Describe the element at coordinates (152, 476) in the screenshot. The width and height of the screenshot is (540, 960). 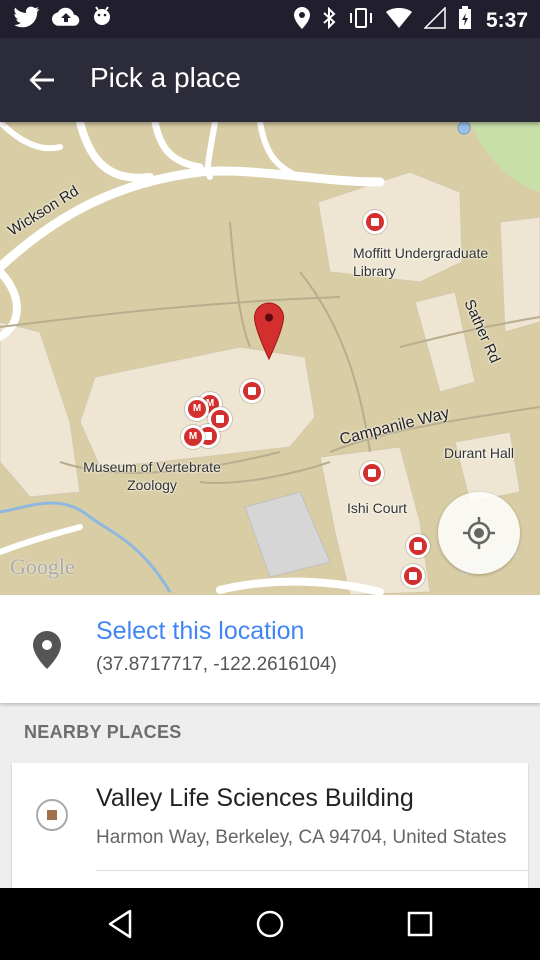
I see `place-label-museum: Museum of Vertebrate Zoology` at that location.